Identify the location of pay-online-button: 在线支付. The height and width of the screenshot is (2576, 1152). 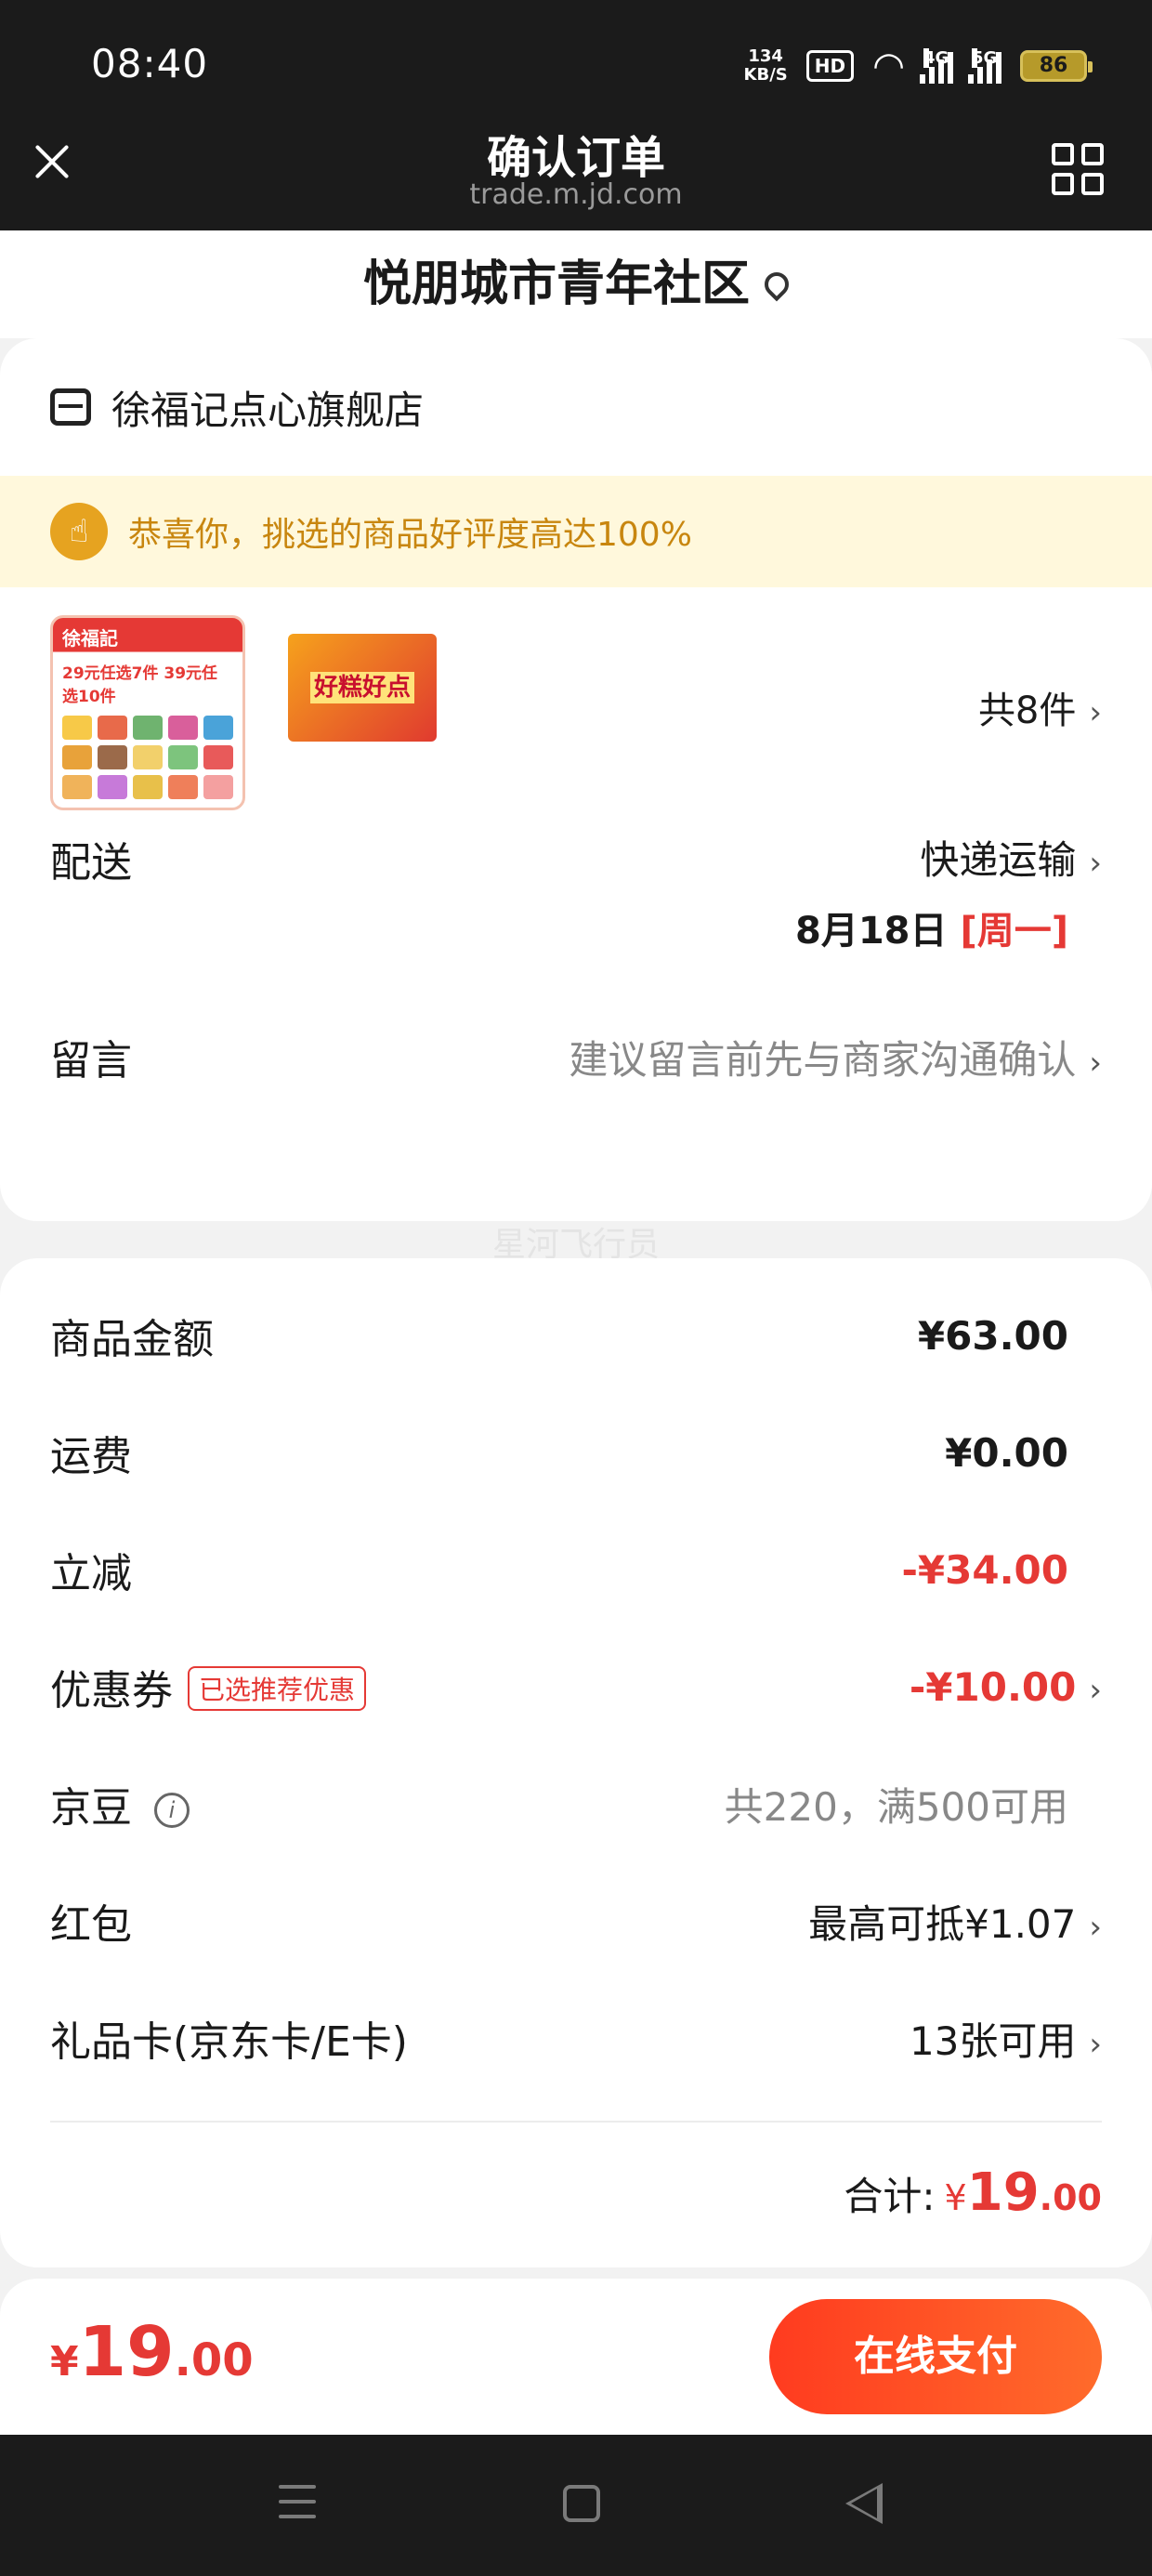
(935, 2356).